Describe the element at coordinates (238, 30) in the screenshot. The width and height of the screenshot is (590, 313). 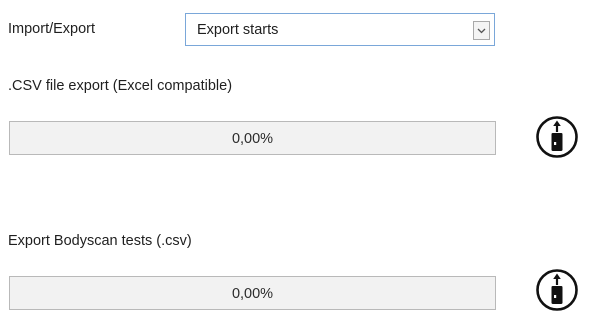
I see `dropdown-selected-value: Export starts` at that location.